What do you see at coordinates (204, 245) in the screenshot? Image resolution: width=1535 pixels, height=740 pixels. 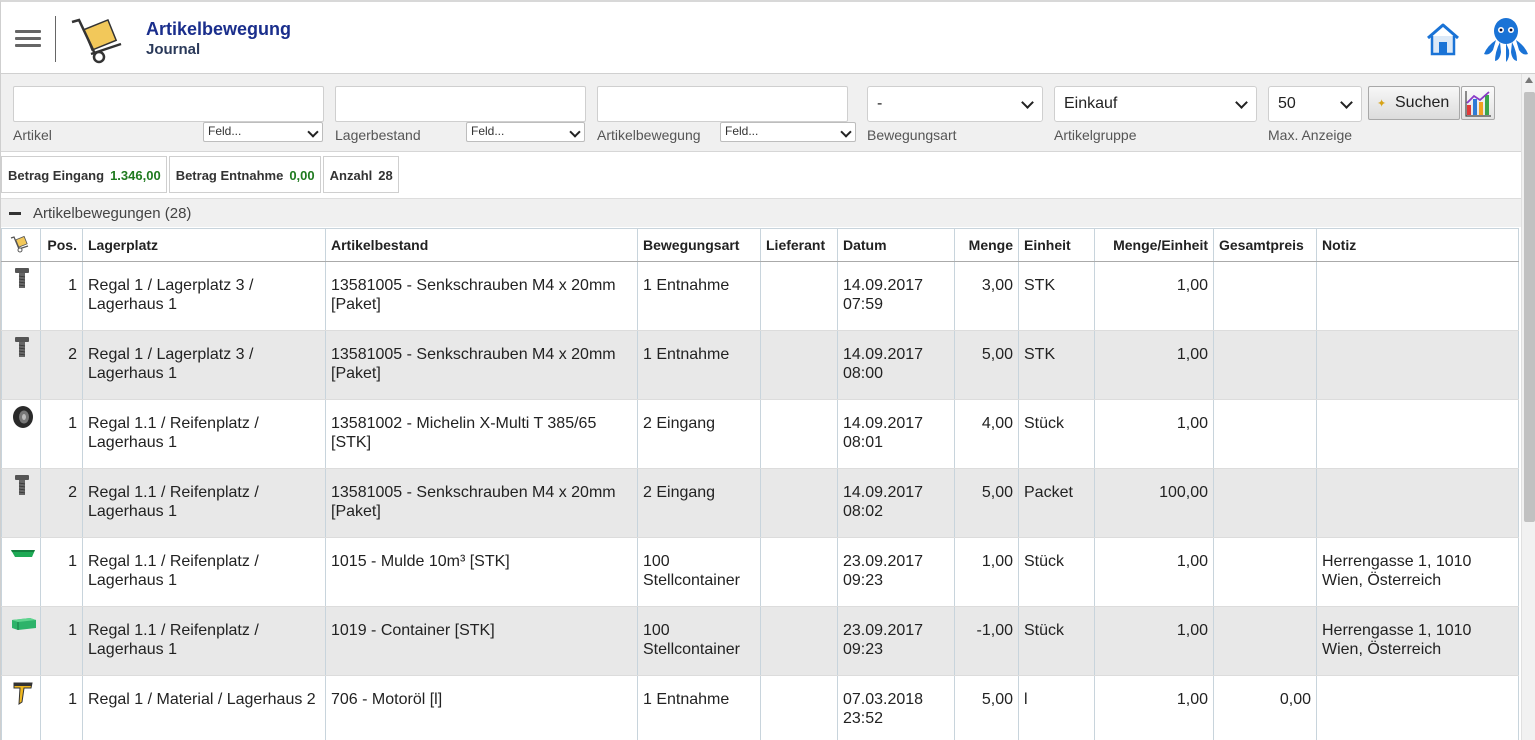 I see `column-header-lagerplatz: Lagerplatz` at bounding box center [204, 245].